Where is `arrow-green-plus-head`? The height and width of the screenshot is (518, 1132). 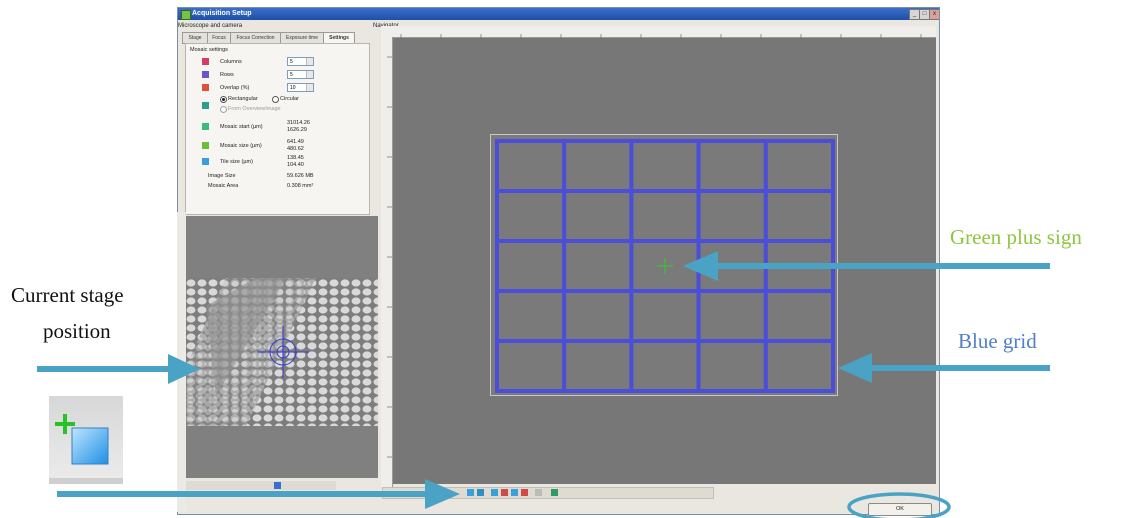 arrow-green-plus-head is located at coordinates (700, 266).